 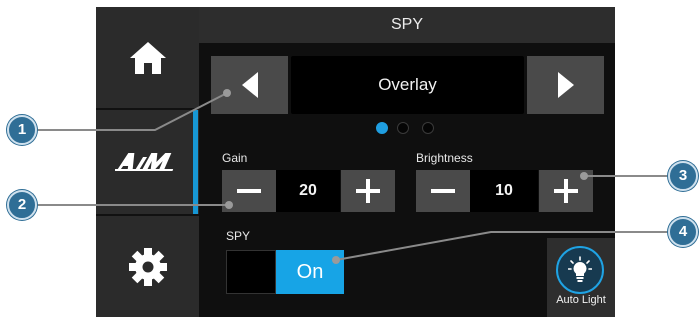 I want to click on callout-badge-1: 1, so click(x=22, y=130).